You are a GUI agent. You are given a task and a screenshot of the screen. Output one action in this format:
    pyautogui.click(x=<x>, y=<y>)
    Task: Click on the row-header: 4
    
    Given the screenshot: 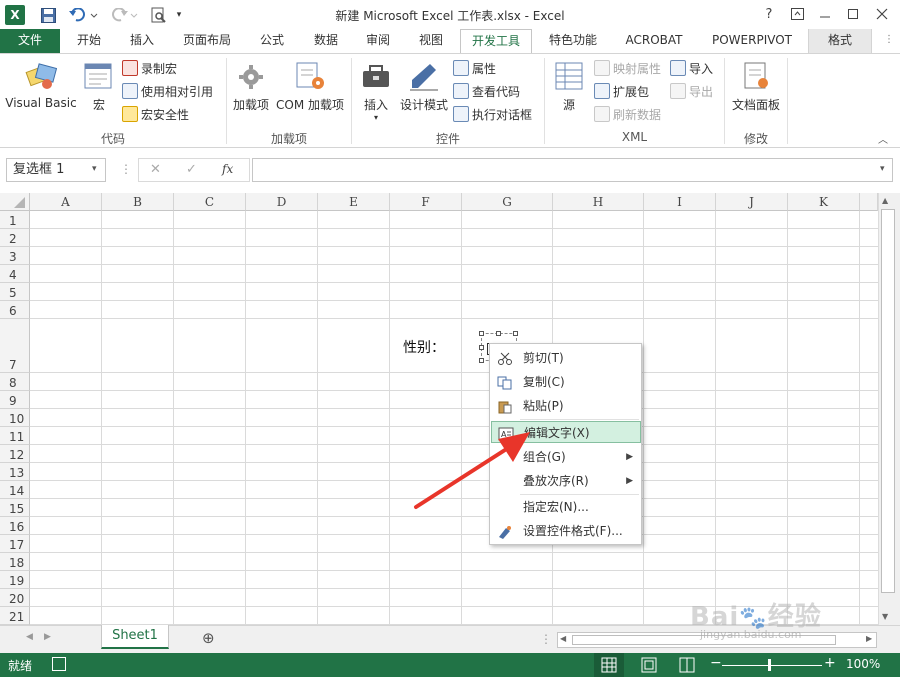 What is the action you would take?
    pyautogui.click(x=15, y=274)
    